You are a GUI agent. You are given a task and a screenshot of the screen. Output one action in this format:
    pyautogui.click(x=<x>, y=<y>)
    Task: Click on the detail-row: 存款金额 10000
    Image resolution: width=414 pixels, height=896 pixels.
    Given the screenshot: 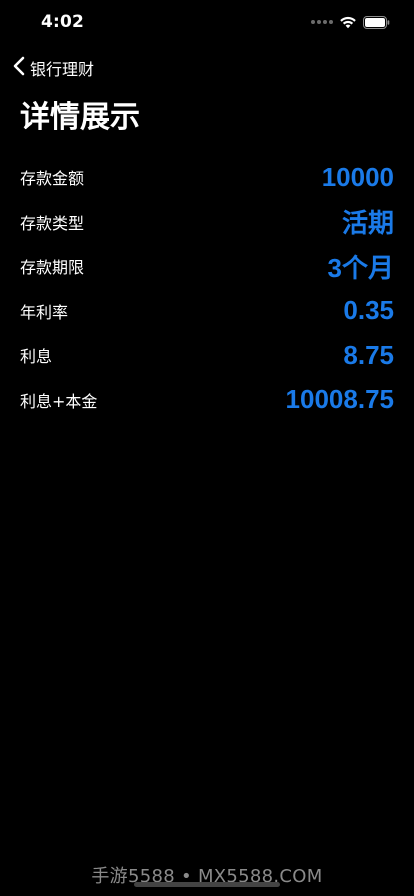 What is the action you would take?
    pyautogui.click(x=207, y=177)
    